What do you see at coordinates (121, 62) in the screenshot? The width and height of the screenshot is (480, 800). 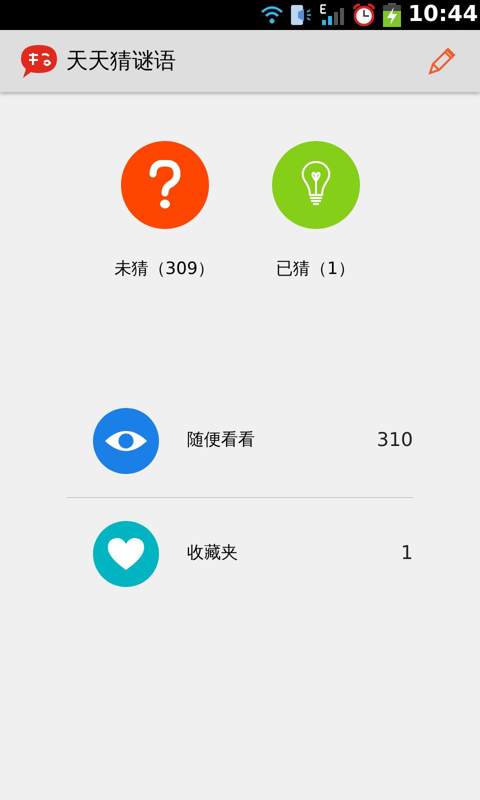 I see `app-title: 天天猜谜语` at bounding box center [121, 62].